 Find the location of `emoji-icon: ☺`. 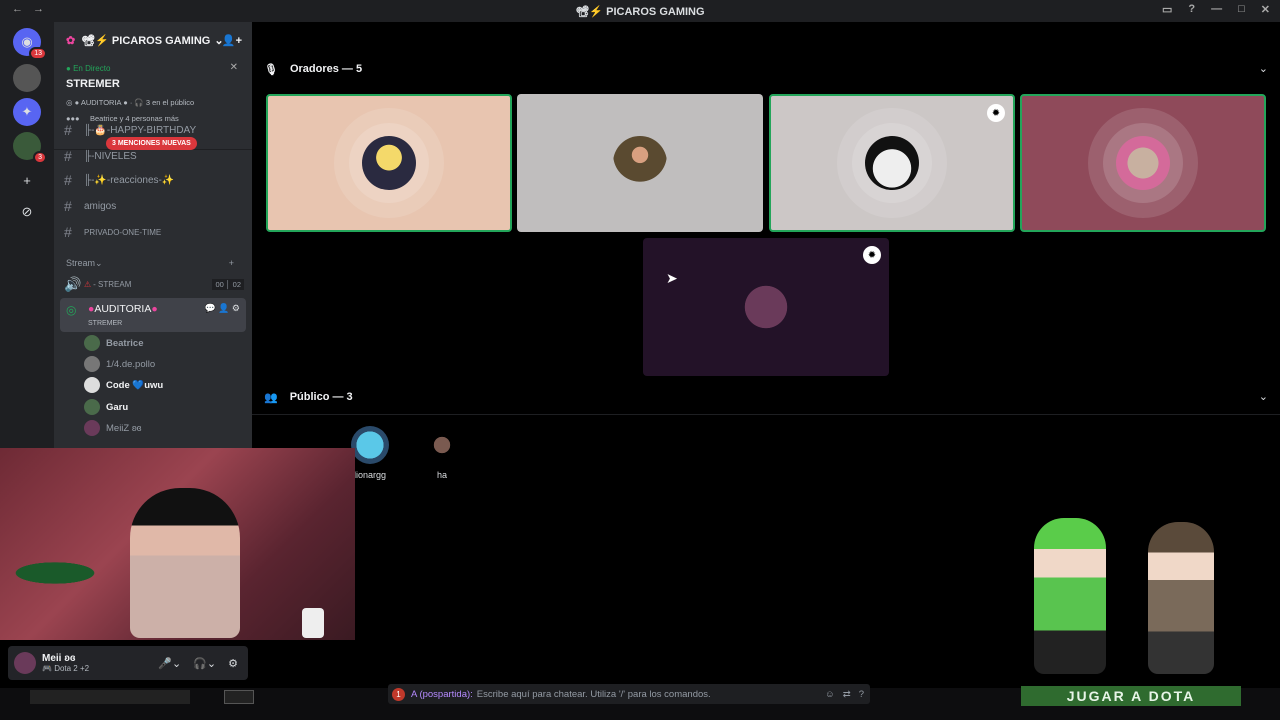

emoji-icon: ☺ is located at coordinates (830, 694).